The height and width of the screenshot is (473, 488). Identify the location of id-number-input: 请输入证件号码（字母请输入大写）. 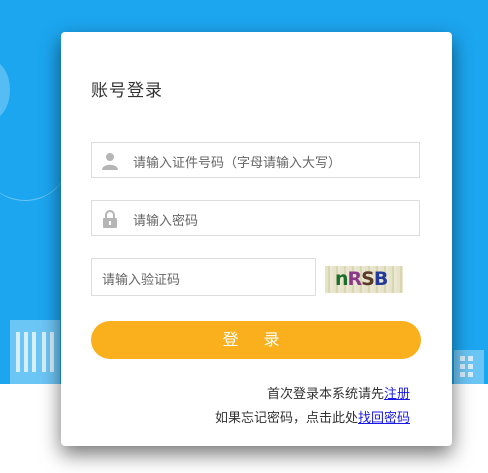
(255, 160).